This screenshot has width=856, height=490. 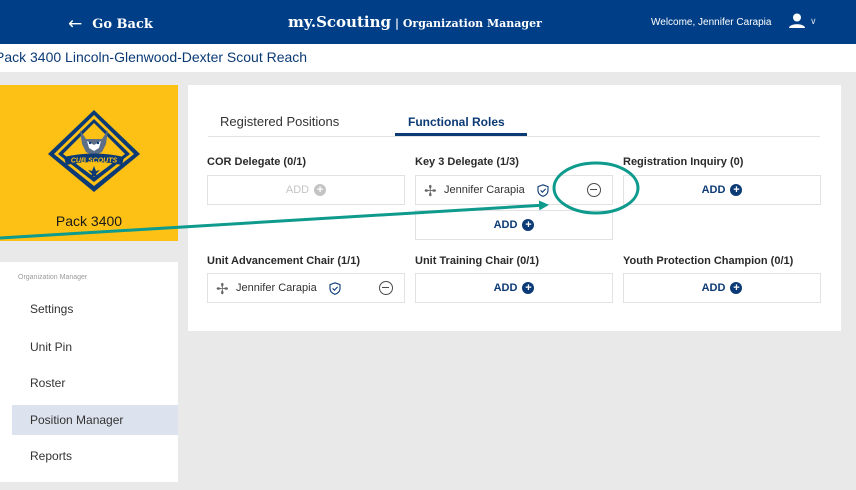 What do you see at coordinates (683, 162) in the screenshot?
I see `role-title-registration-inquiry: Registration Inquiry (0)` at bounding box center [683, 162].